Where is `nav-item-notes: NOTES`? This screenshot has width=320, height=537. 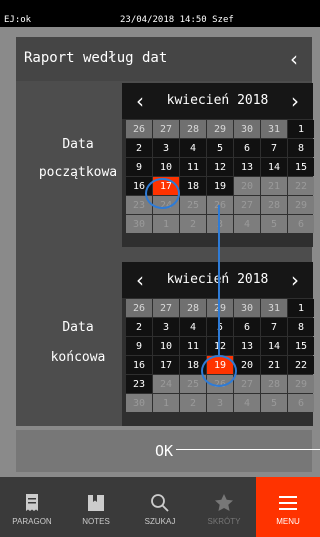
nav-item-notes: NOTES is located at coordinates (96, 507).